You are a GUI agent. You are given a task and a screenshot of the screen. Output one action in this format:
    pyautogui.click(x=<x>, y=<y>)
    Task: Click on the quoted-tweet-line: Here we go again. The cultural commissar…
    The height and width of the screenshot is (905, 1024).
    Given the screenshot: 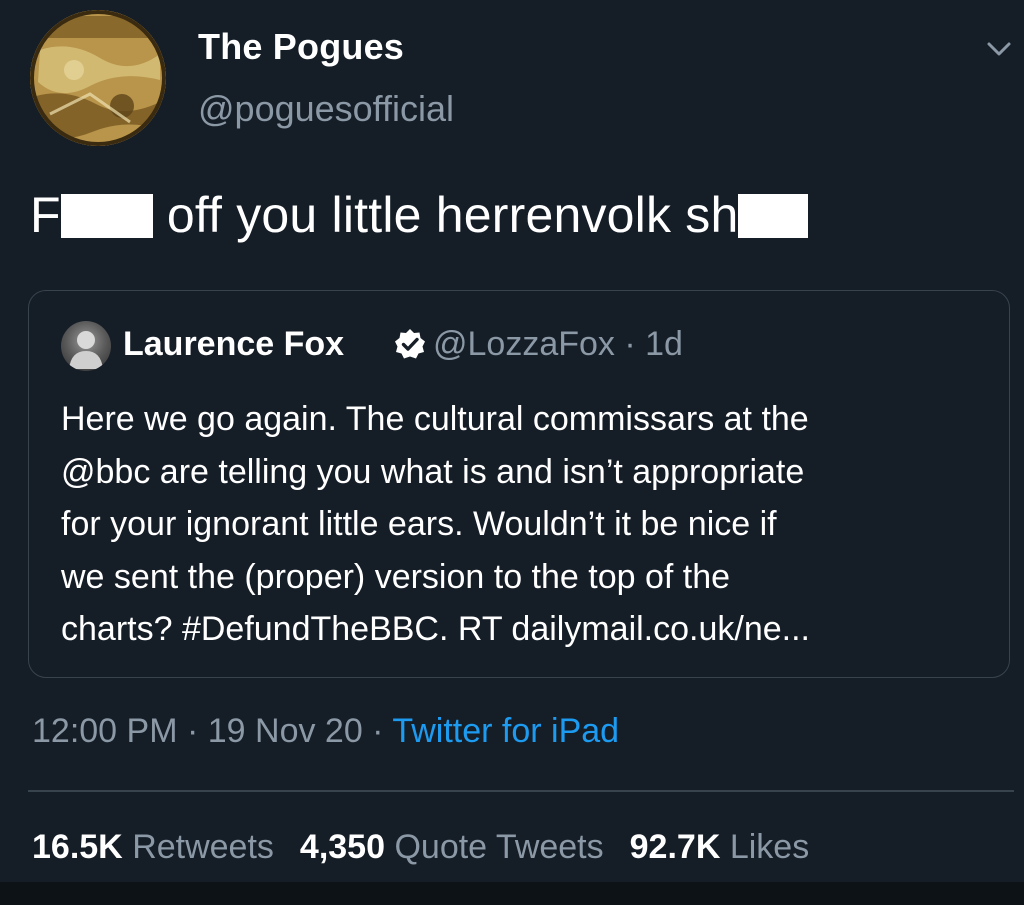 What is the action you would take?
    pyautogui.click(x=435, y=419)
    